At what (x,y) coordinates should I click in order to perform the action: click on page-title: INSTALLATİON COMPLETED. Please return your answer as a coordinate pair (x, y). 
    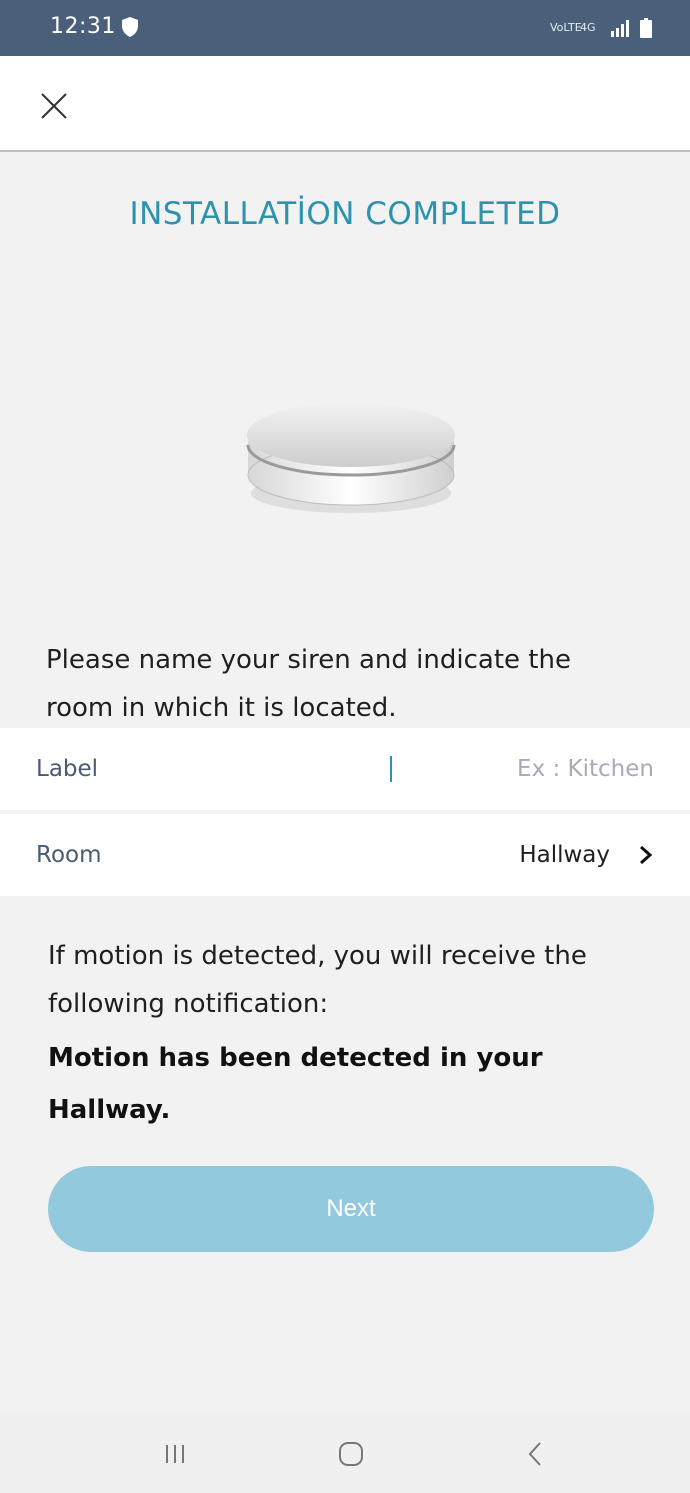
    Looking at the image, I should click on (345, 214).